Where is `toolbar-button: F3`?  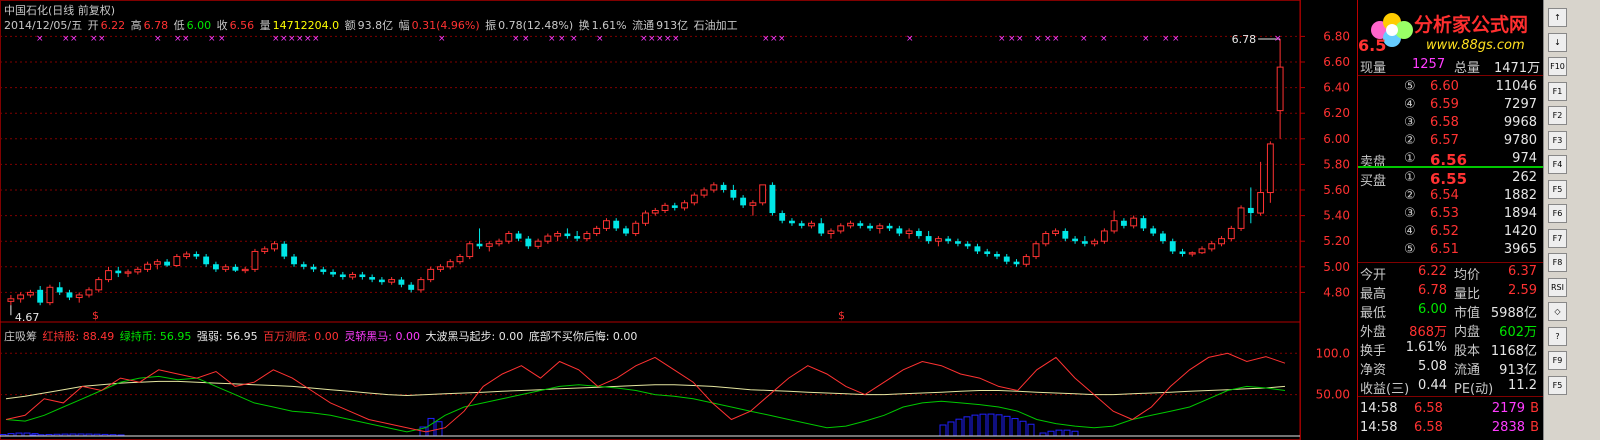
toolbar-button: F3 is located at coordinates (1557, 140).